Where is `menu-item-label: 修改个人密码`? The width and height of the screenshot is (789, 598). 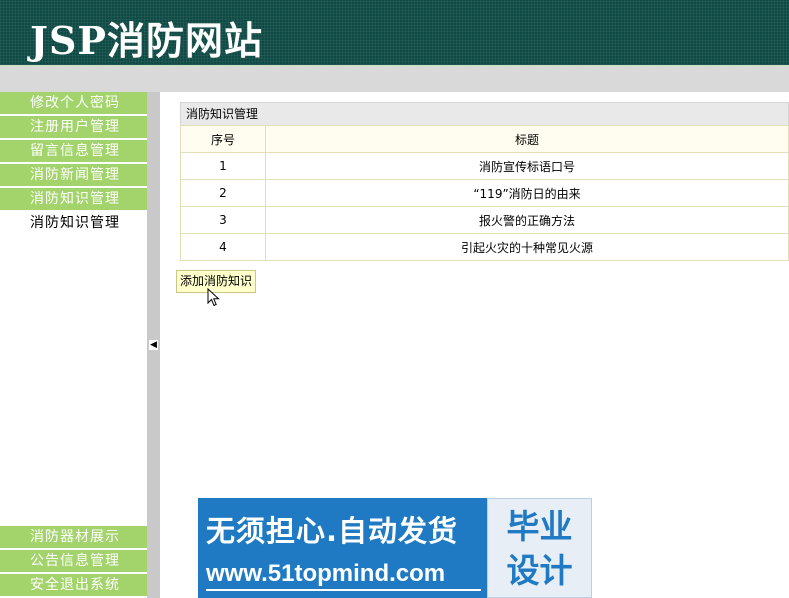 menu-item-label: 修改个人密码 is located at coordinates (75, 103).